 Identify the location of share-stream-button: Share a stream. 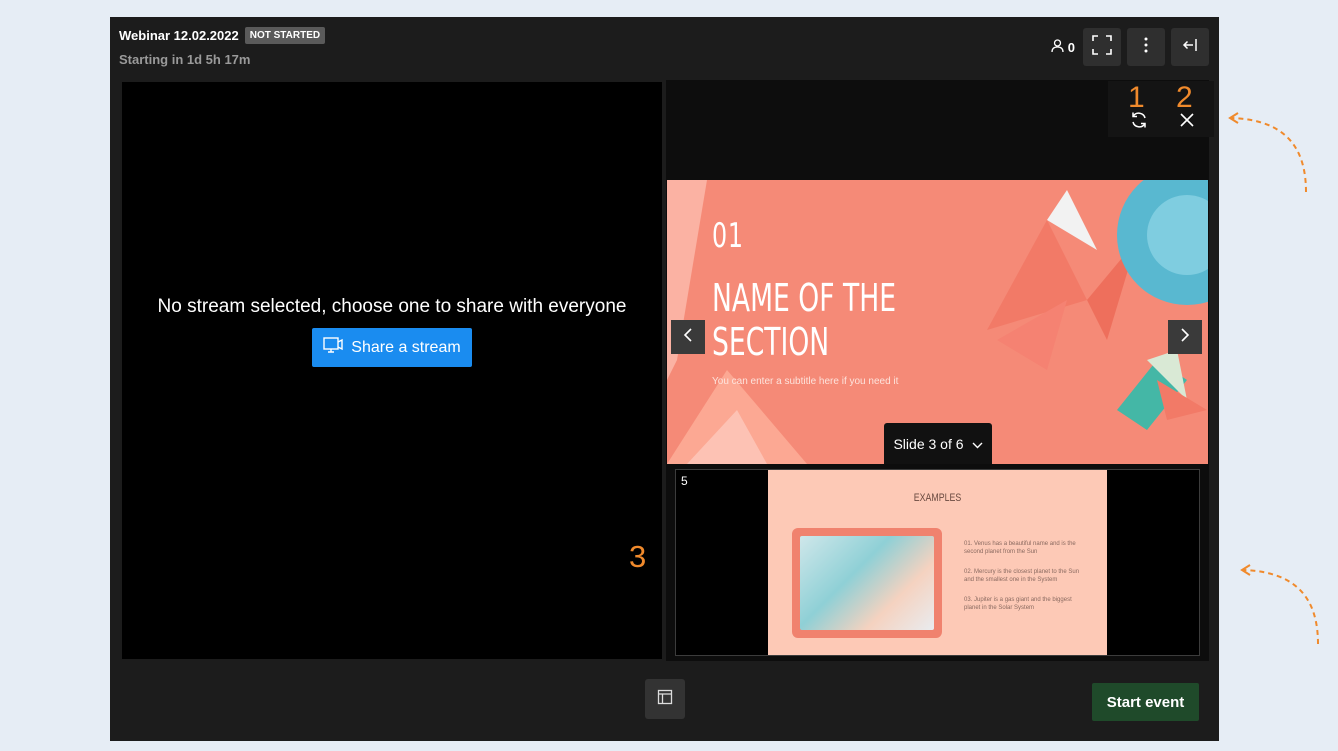
(392, 347).